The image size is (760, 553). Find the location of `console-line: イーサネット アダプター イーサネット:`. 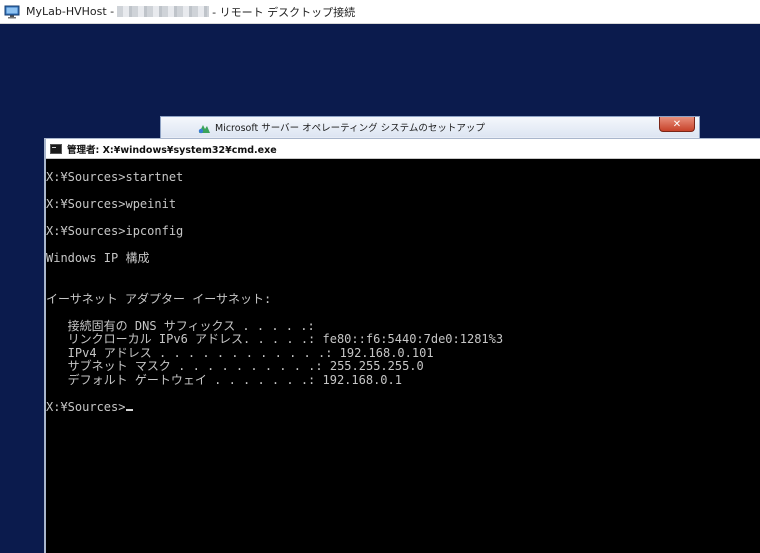

console-line: イーサネット アダプター イーサネット: is located at coordinates (159, 298).